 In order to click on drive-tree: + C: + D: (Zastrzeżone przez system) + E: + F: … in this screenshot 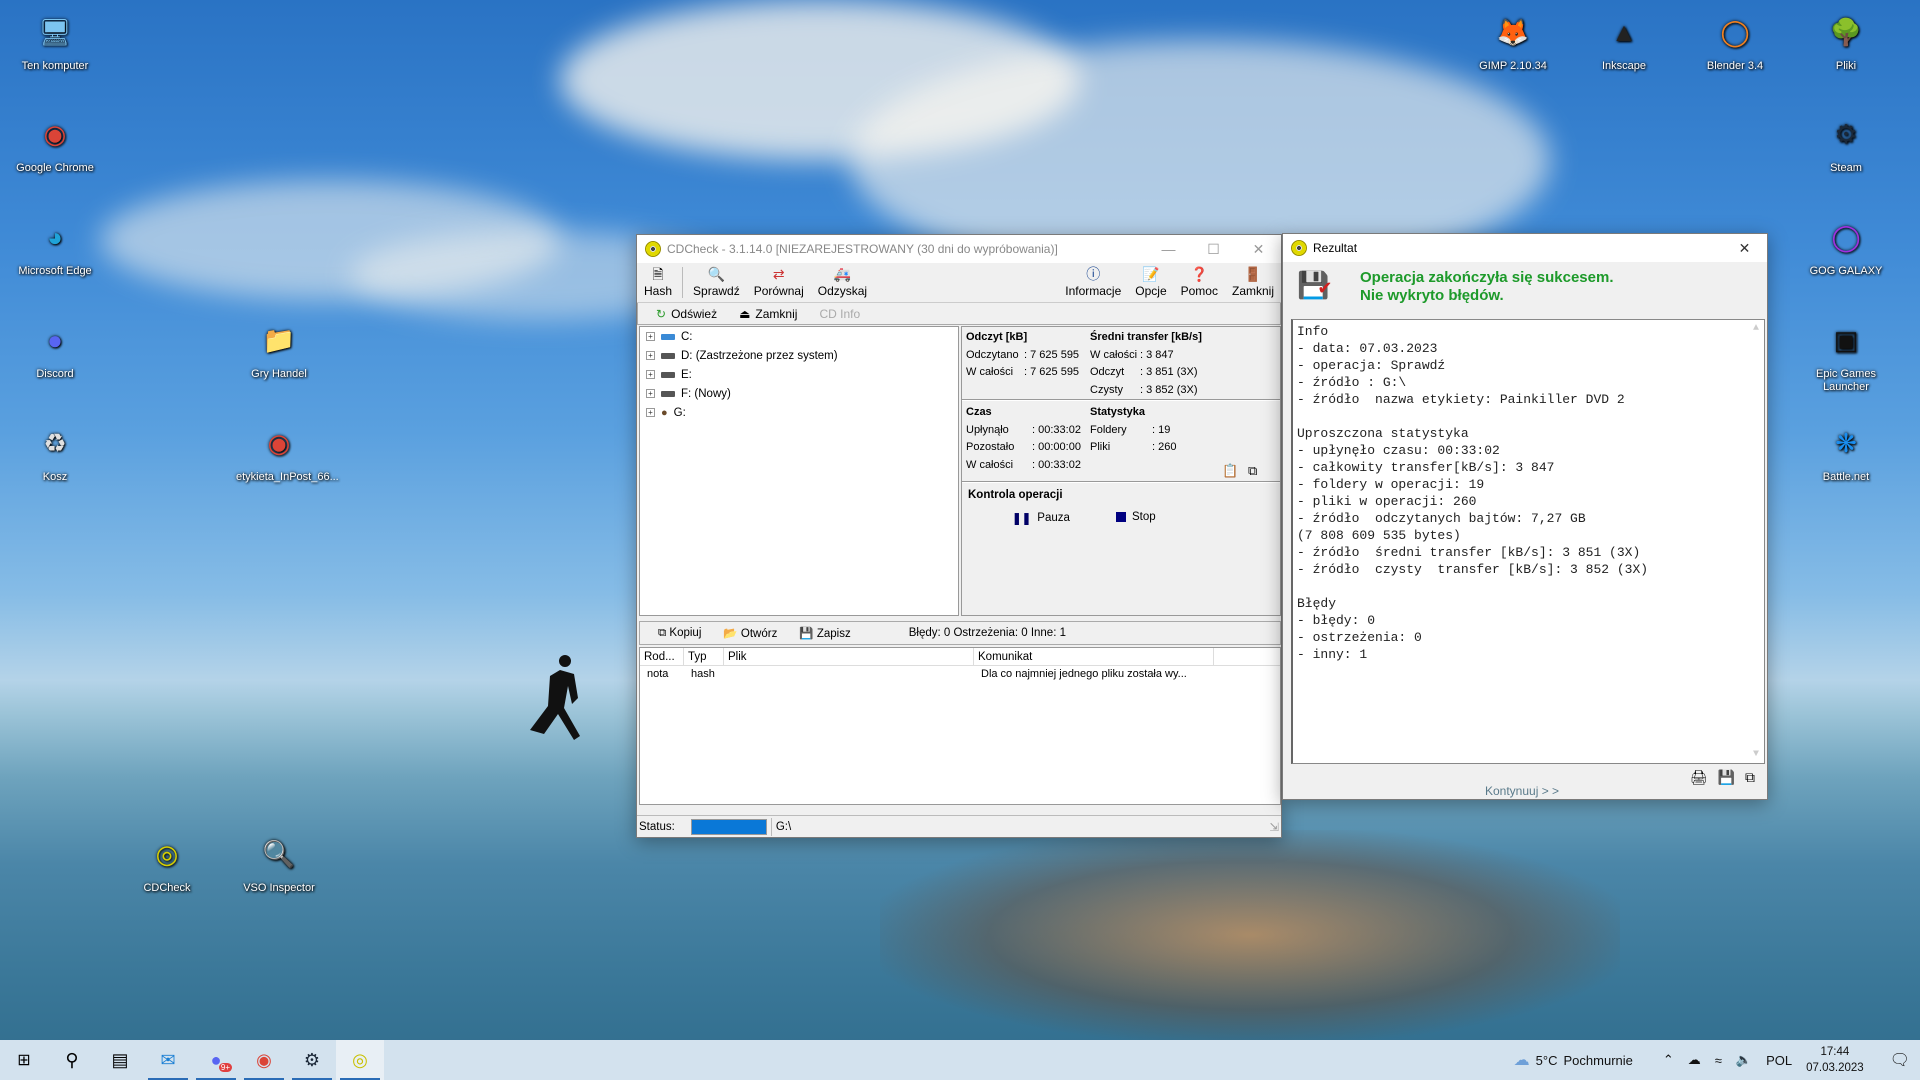, I will do `click(799, 471)`.